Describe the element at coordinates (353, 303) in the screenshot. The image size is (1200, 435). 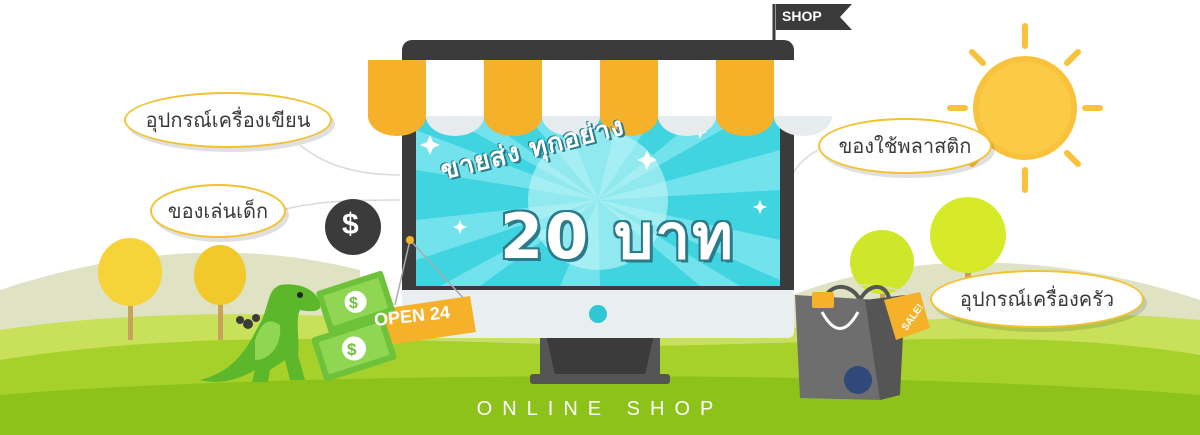
I see `cash-symbol-1: $` at that location.